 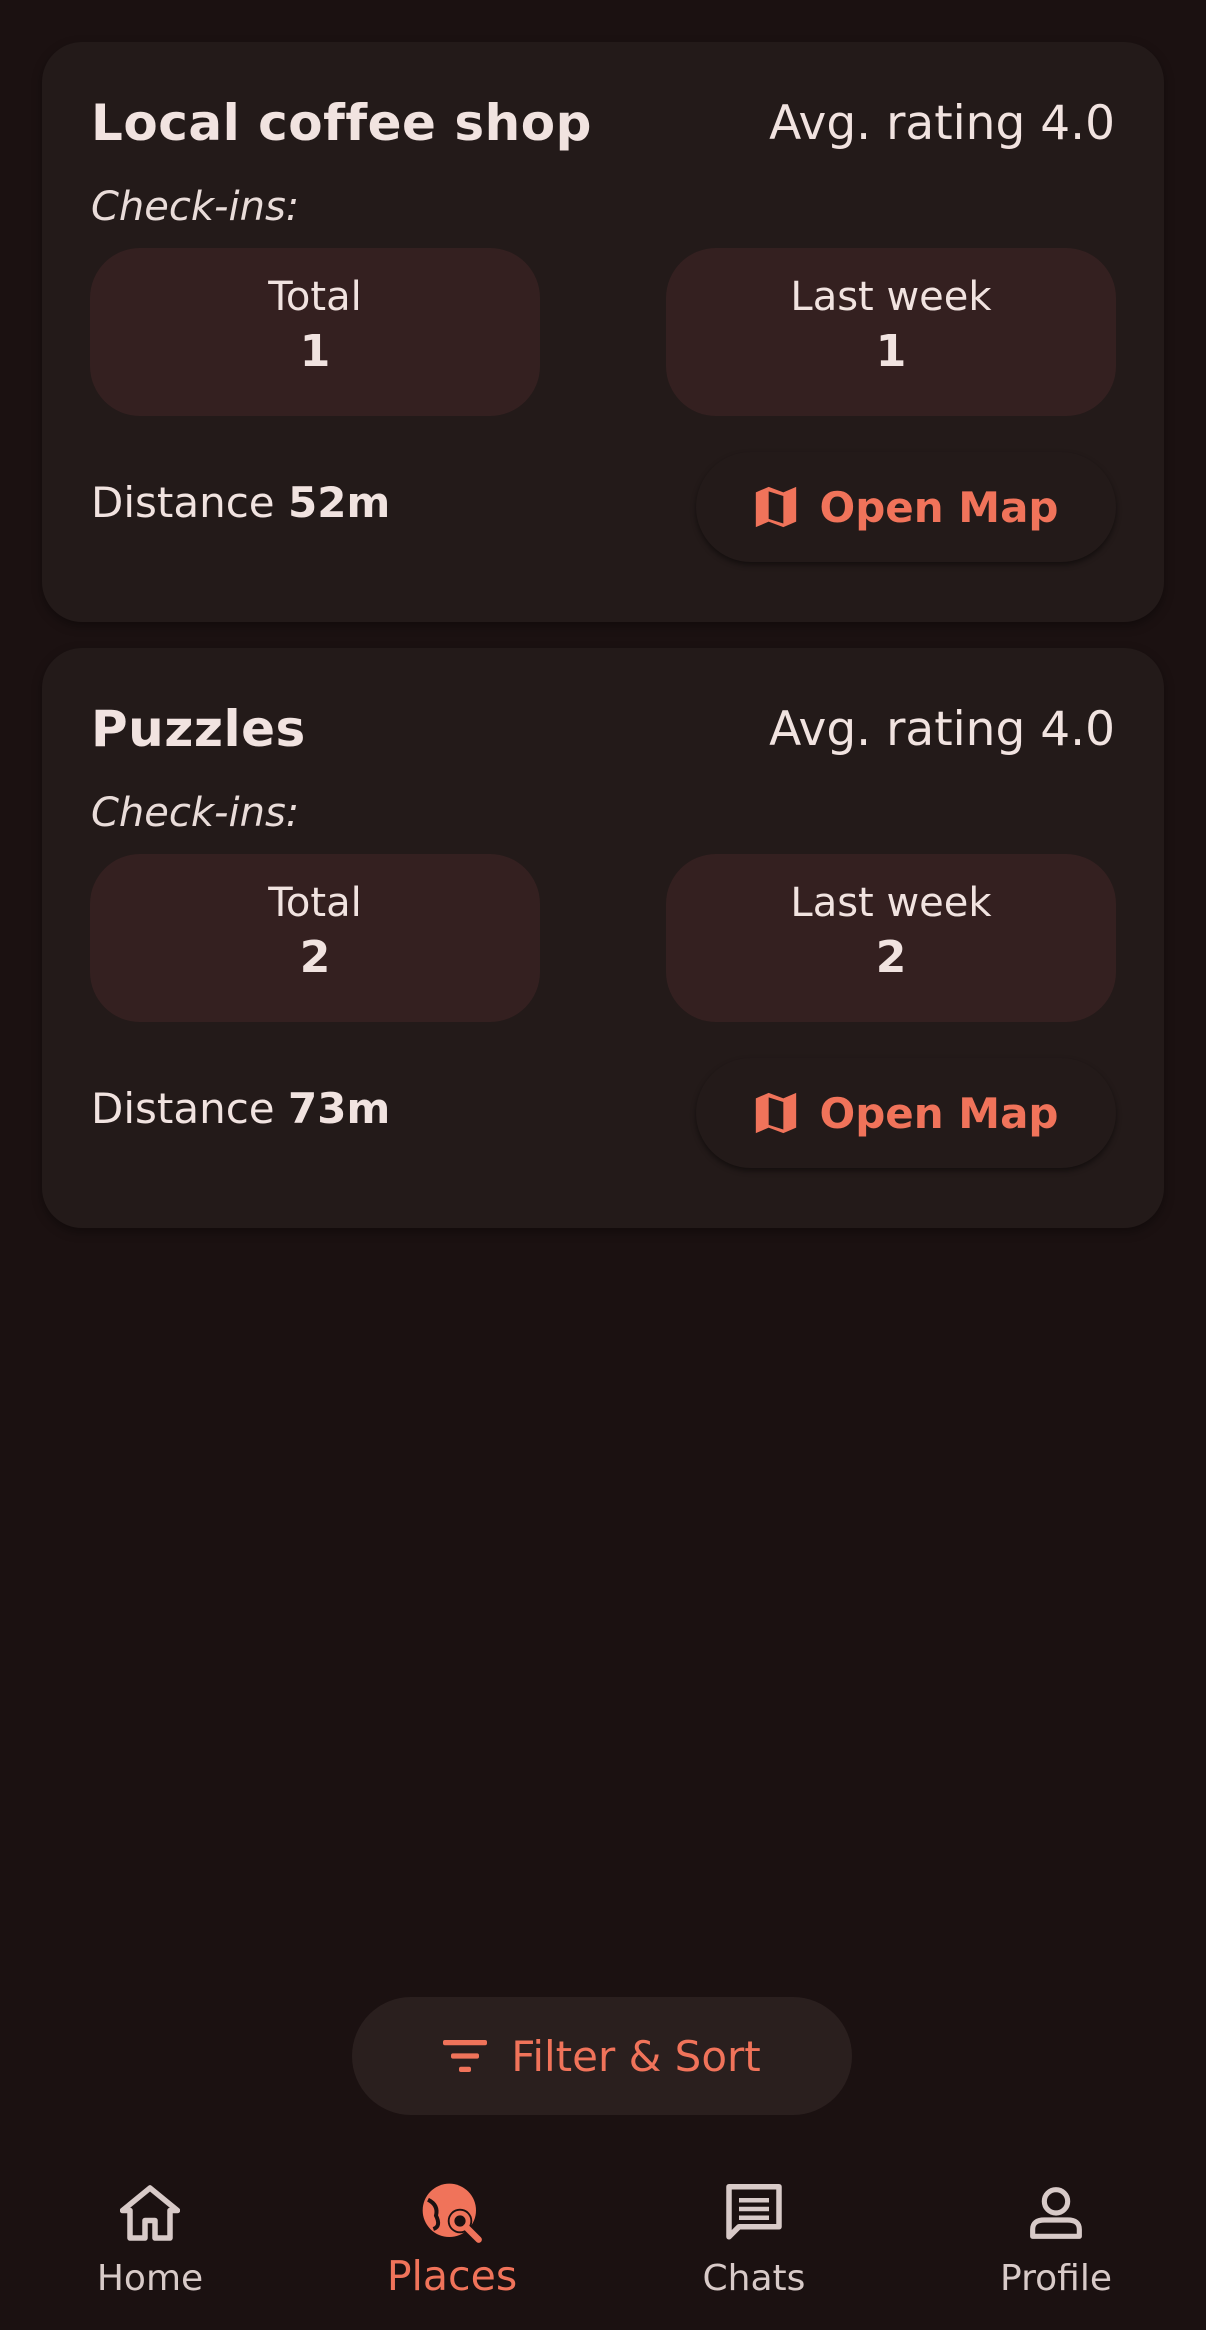 I want to click on last-week-checkins-box: Last week 2, so click(x=891, y=938).